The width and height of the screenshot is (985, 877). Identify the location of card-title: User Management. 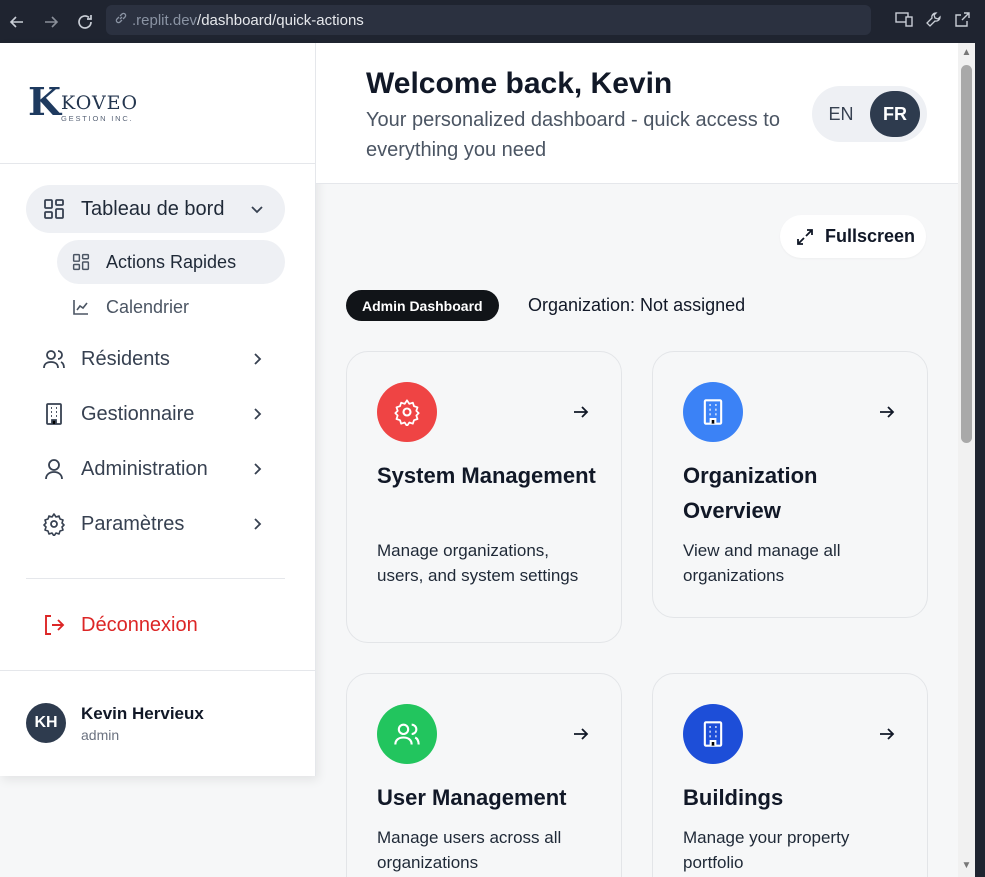
(472, 797).